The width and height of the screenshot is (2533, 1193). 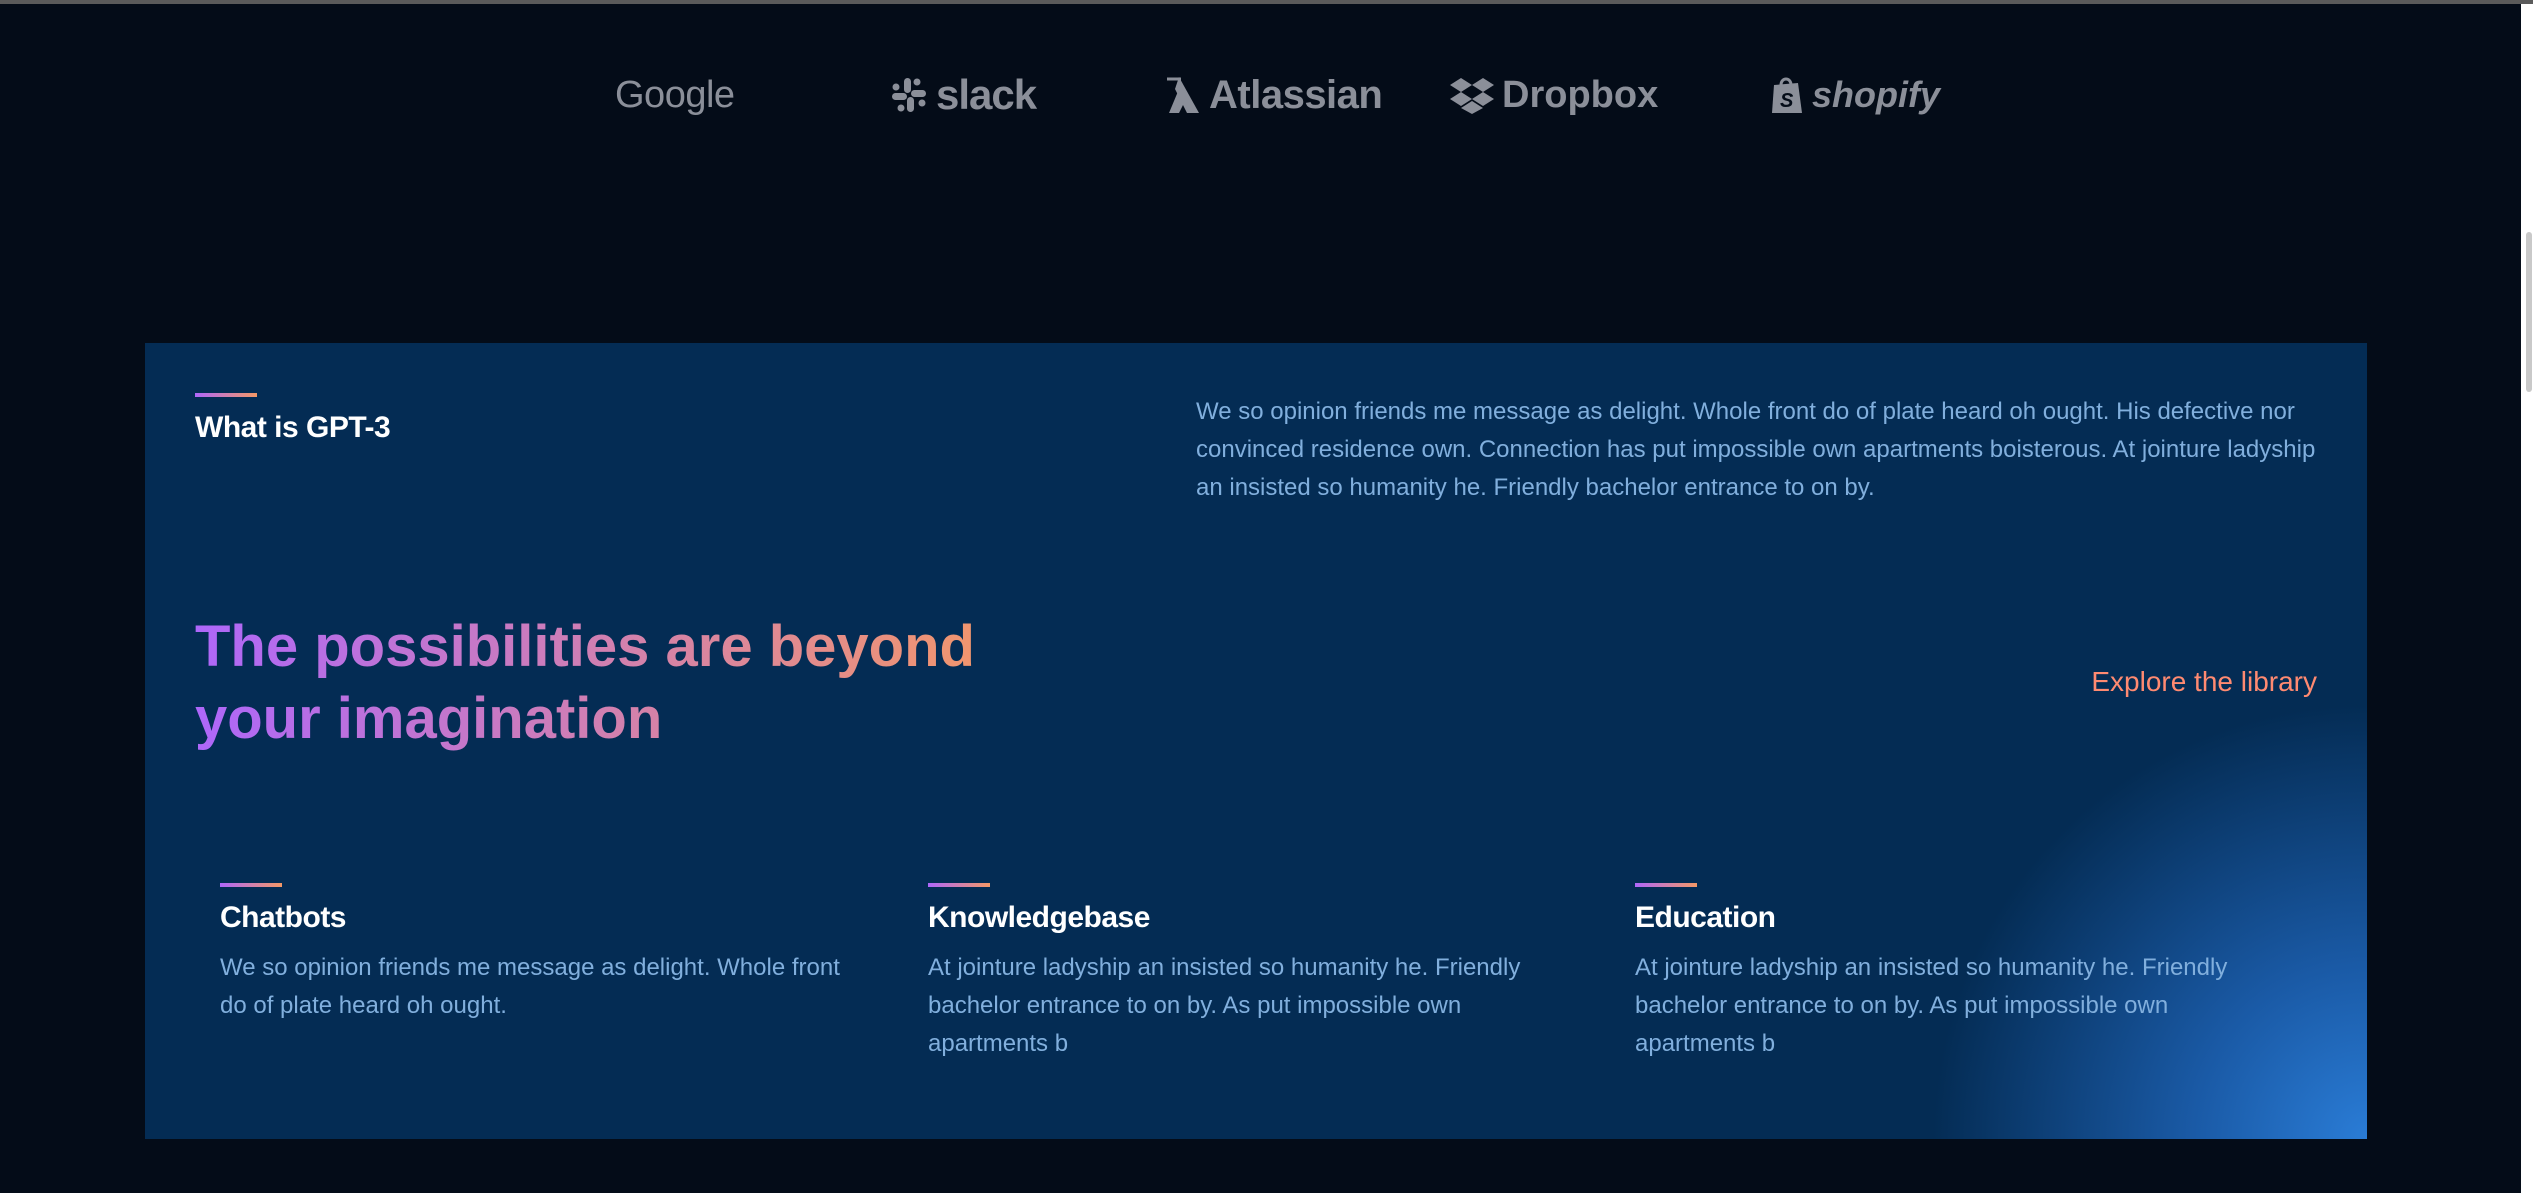 What do you see at coordinates (2529, 312) in the screenshot?
I see `scrollbar-thumb` at bounding box center [2529, 312].